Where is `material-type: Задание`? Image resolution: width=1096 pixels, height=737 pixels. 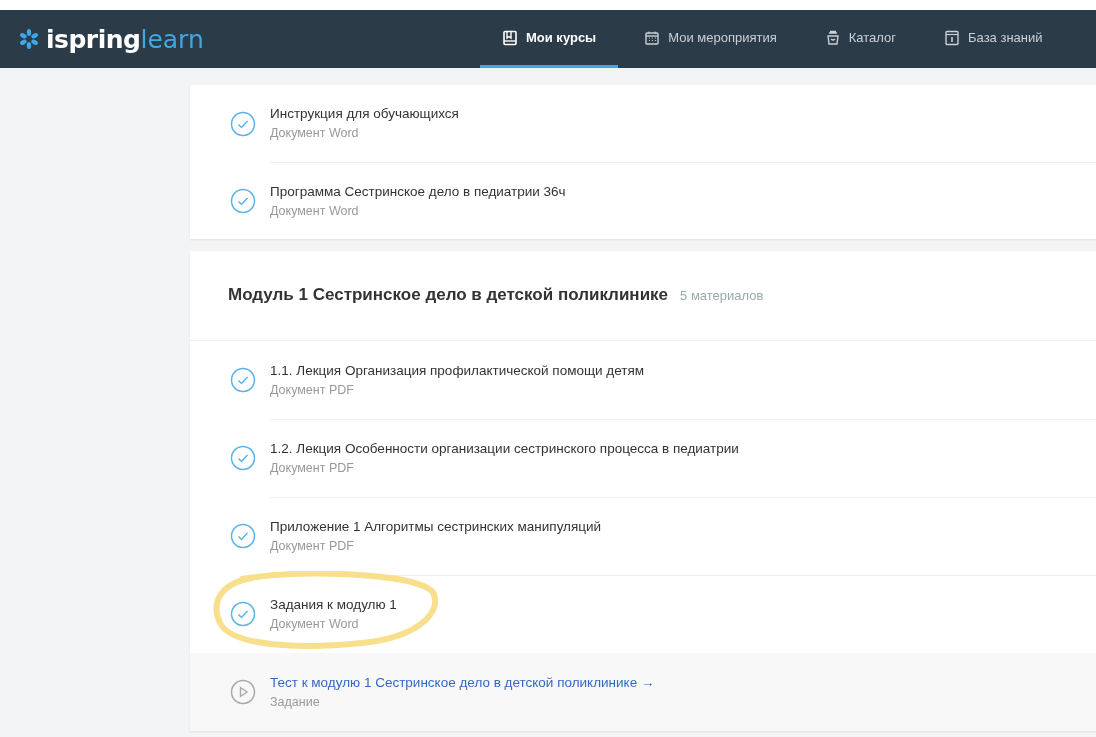 material-type: Задание is located at coordinates (295, 702).